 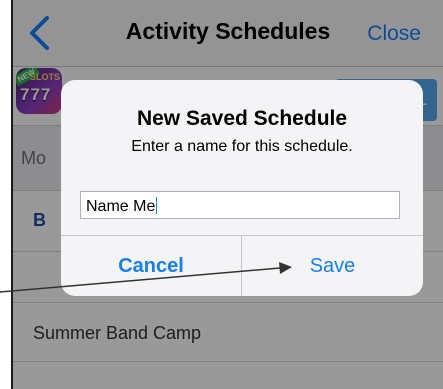 What do you see at coordinates (121, 206) in the screenshot?
I see `schedule-name-value: Name Me` at bounding box center [121, 206].